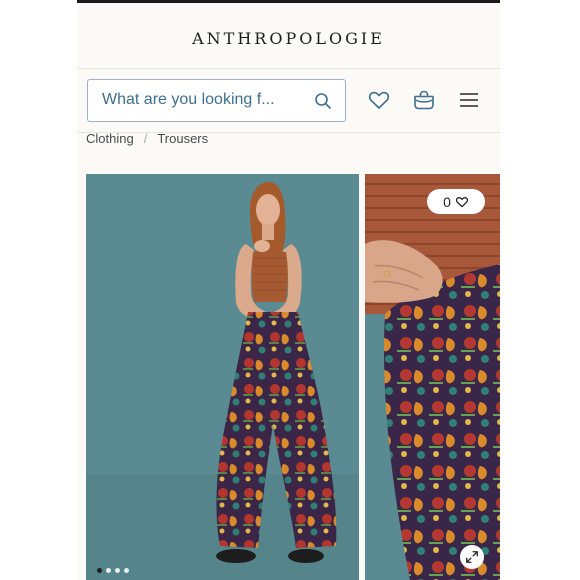 The height and width of the screenshot is (580, 580). I want to click on breadcrumb: Clothing / Trousers, so click(147, 138).